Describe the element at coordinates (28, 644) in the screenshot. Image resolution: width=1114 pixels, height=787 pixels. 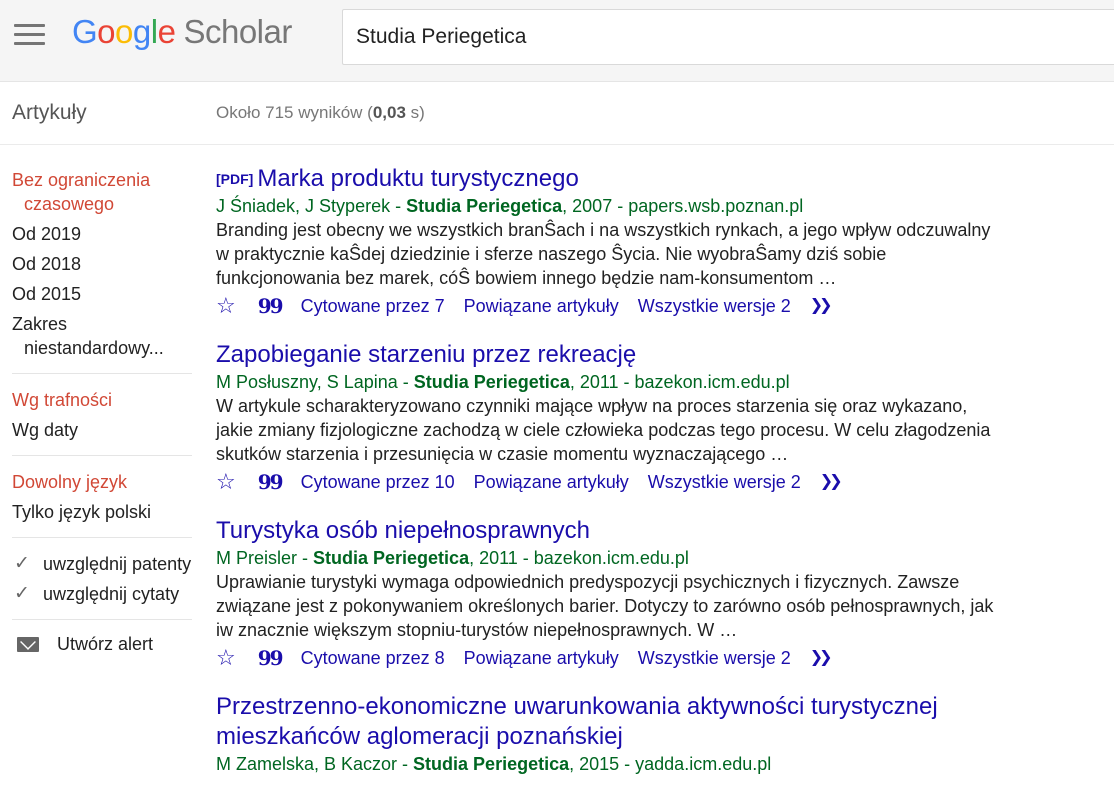
I see `envelope-icon` at that location.